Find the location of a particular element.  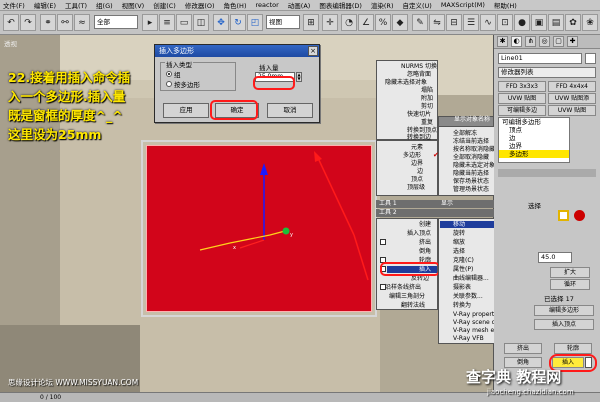

unlink-icon: ⚯ is located at coordinates (65, 22).